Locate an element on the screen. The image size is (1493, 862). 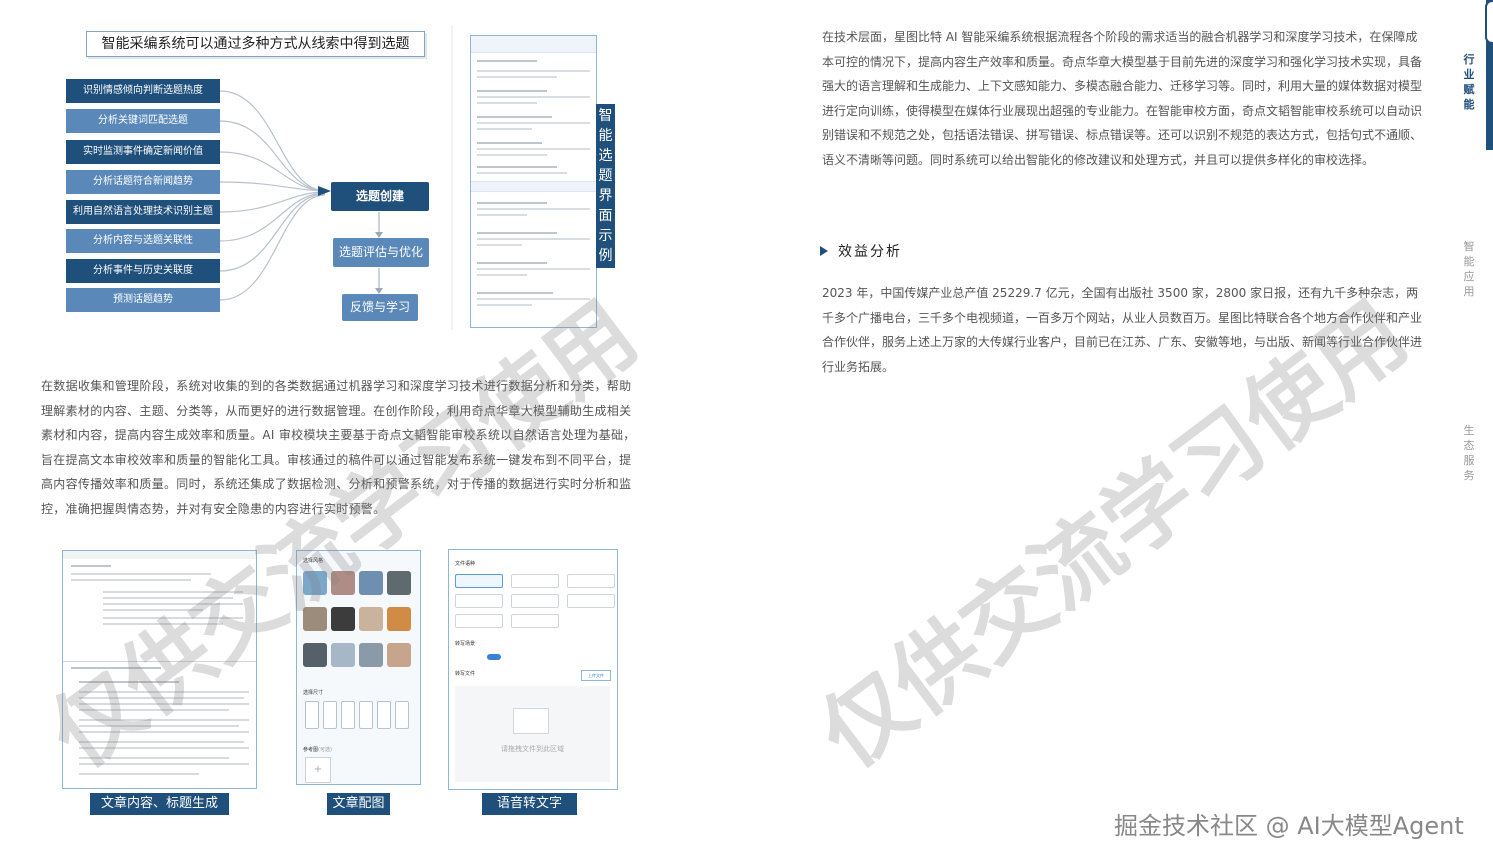
sidebar-cap is located at coordinates (1489, 22).